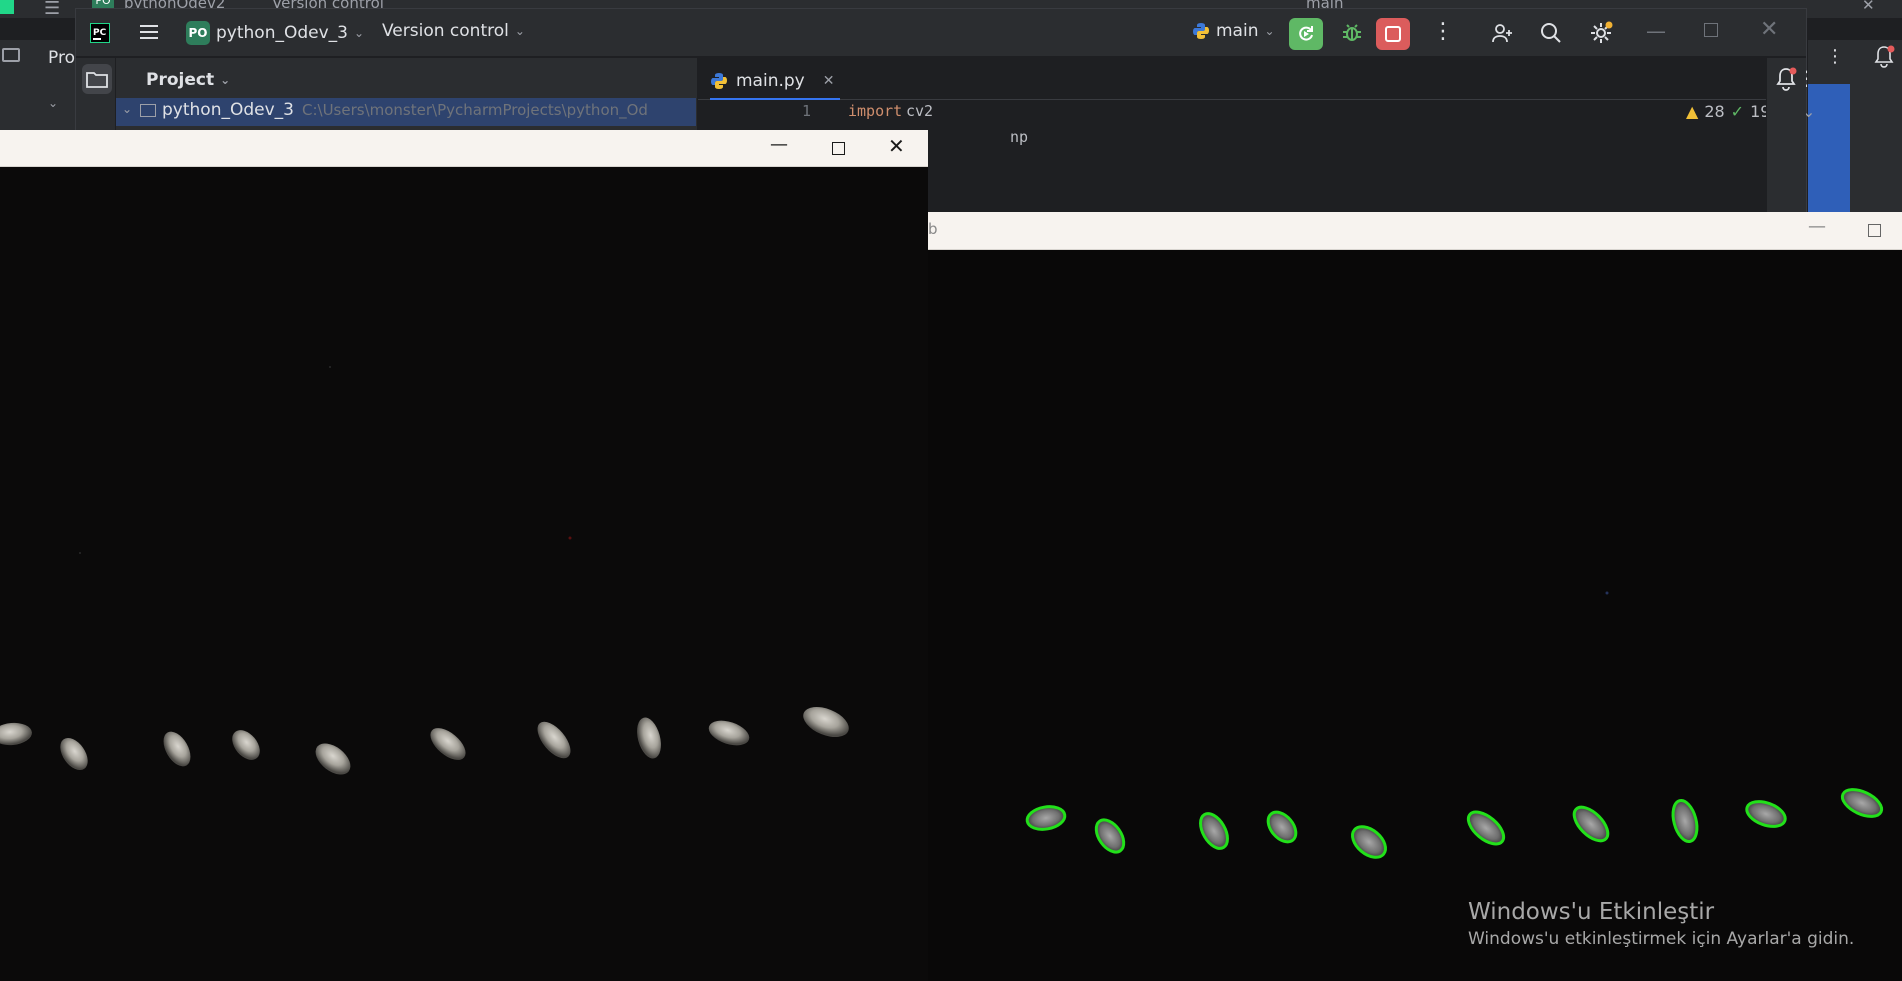 This screenshot has width=1902, height=981. What do you see at coordinates (61, 58) in the screenshot?
I see `back-sidebar-label: Pro` at bounding box center [61, 58].